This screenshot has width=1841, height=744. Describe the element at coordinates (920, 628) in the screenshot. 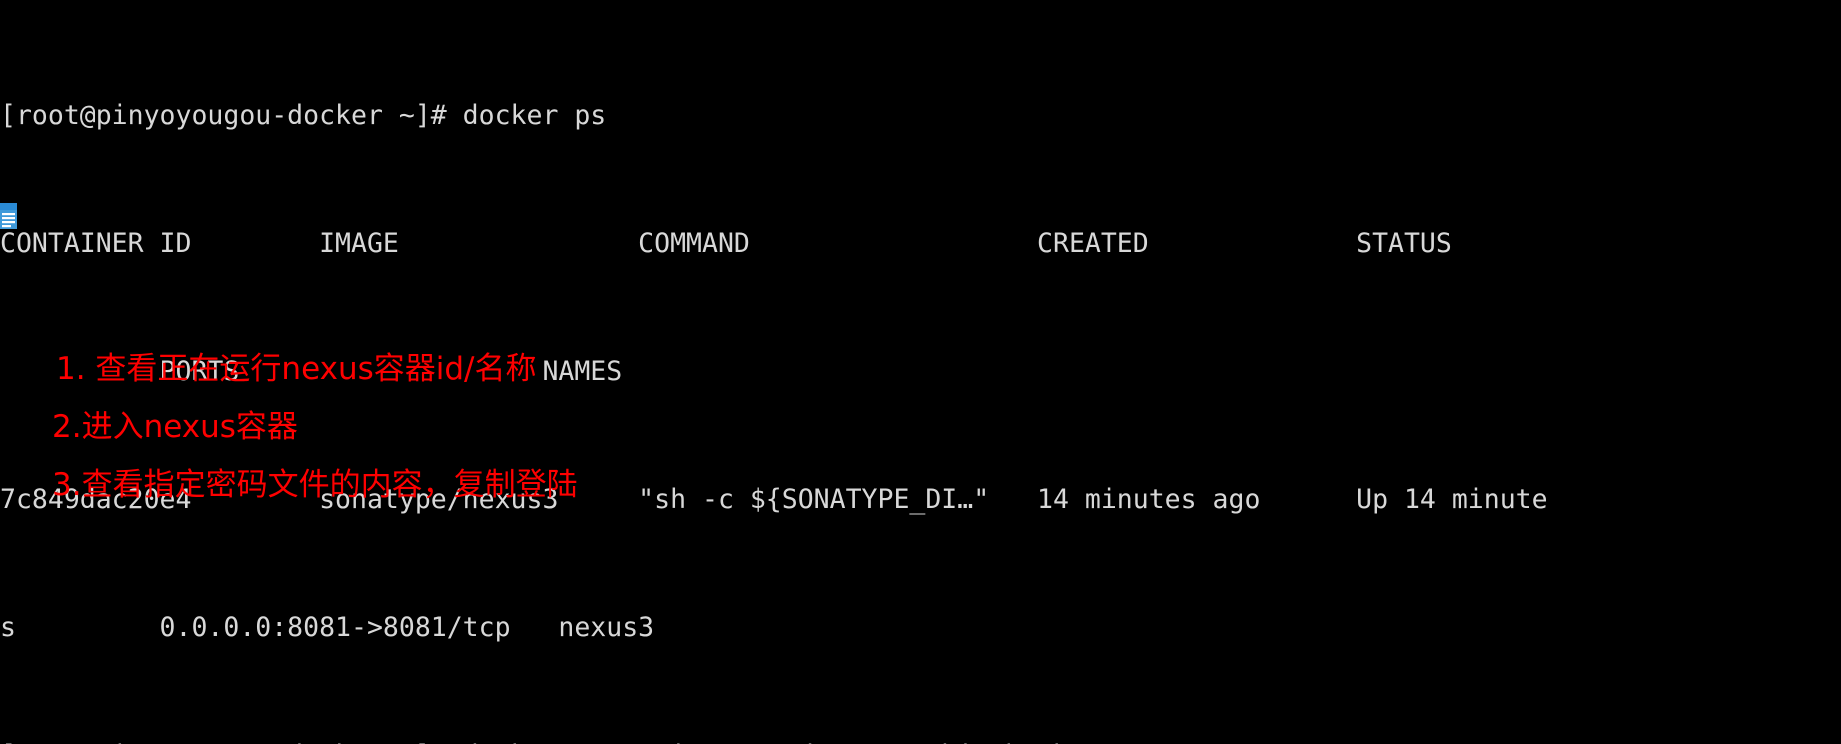

I see `terminal-line-container-row-wrap: s 0.0.0.0:8081->8081/tcp nexus3` at that location.